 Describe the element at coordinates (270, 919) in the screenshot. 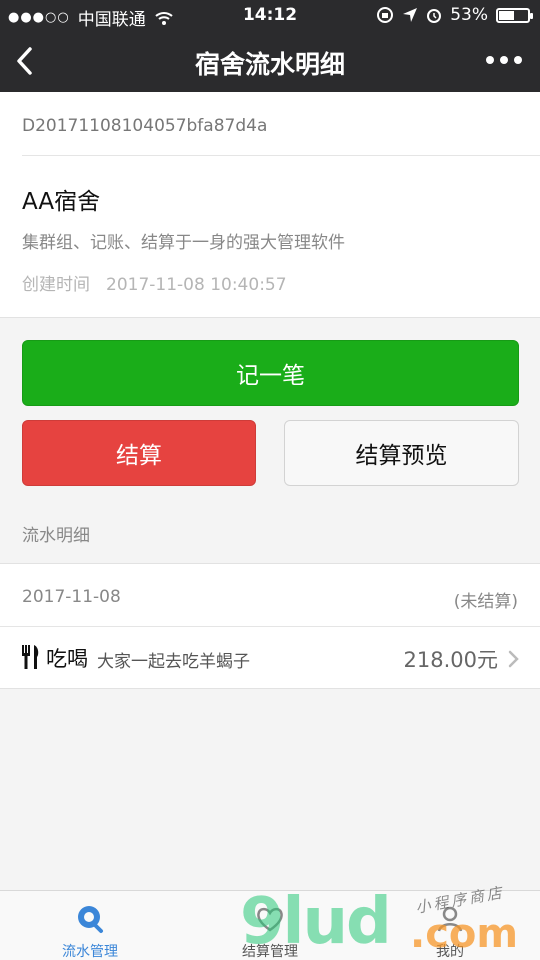

I see `heart-icon` at that location.